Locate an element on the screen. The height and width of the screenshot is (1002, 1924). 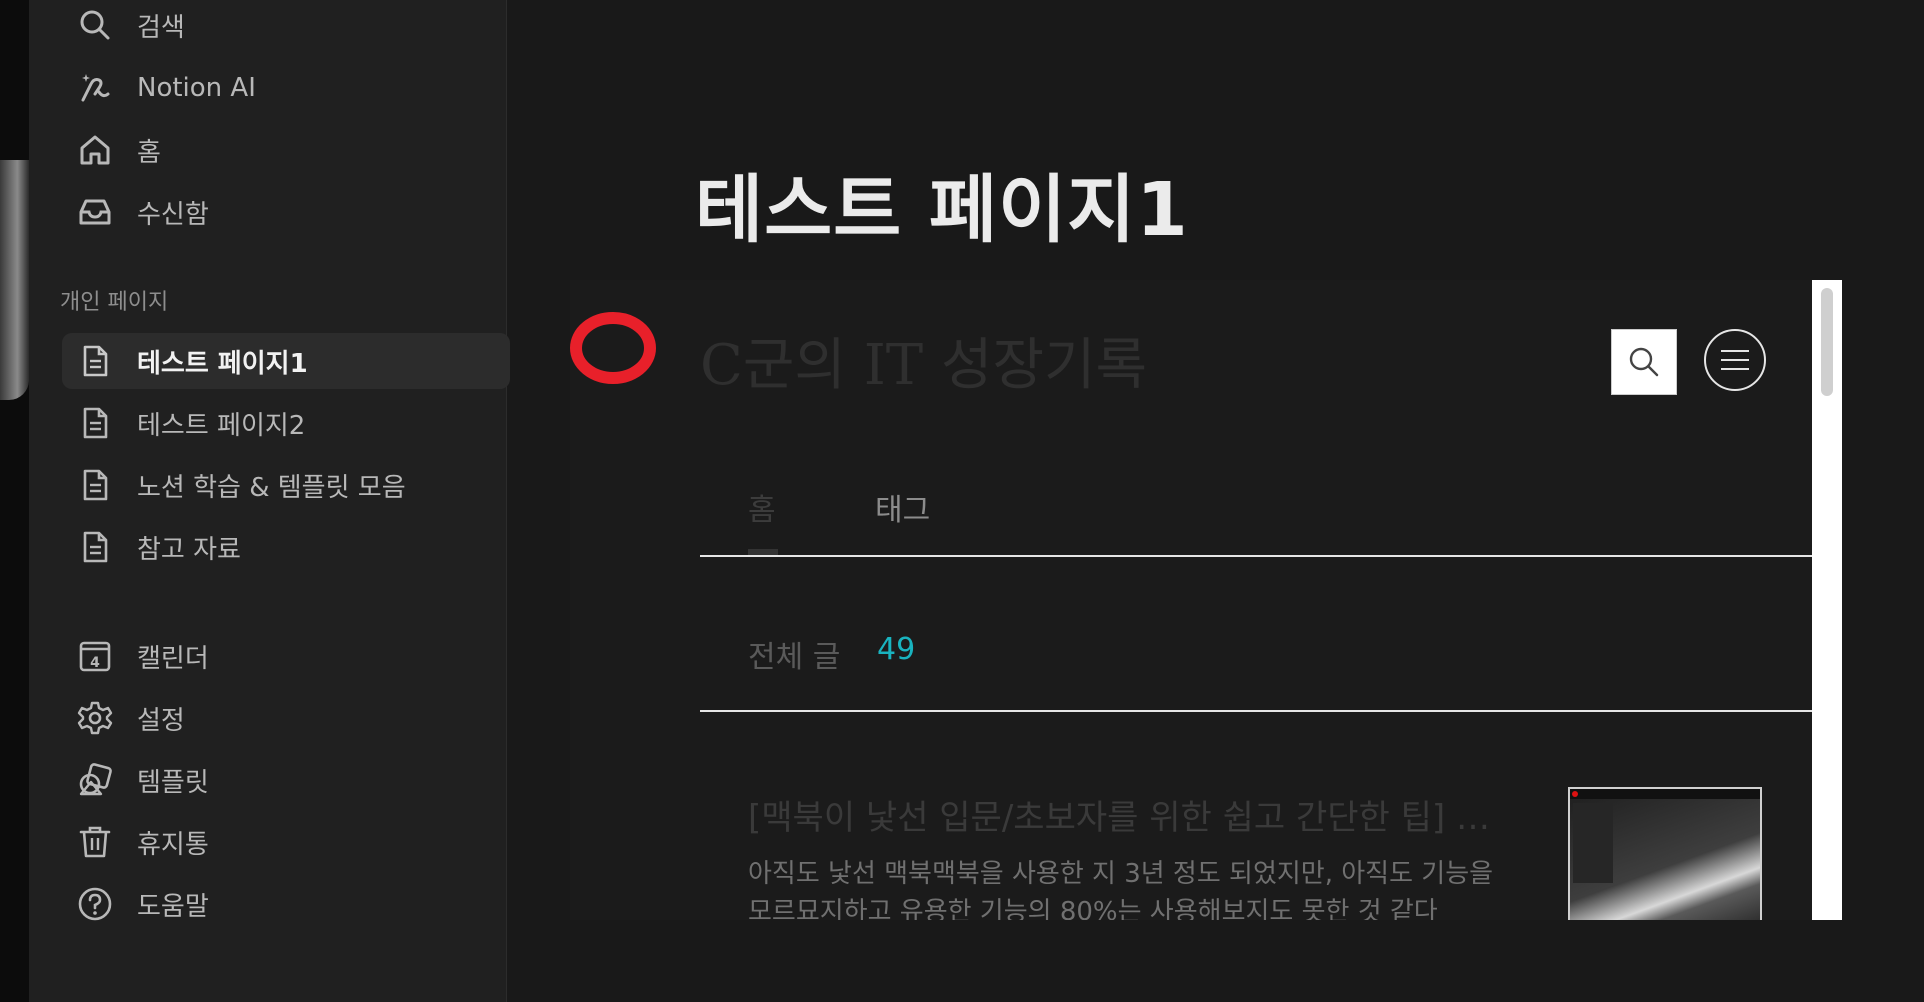
help-icon is located at coordinates (95, 904).